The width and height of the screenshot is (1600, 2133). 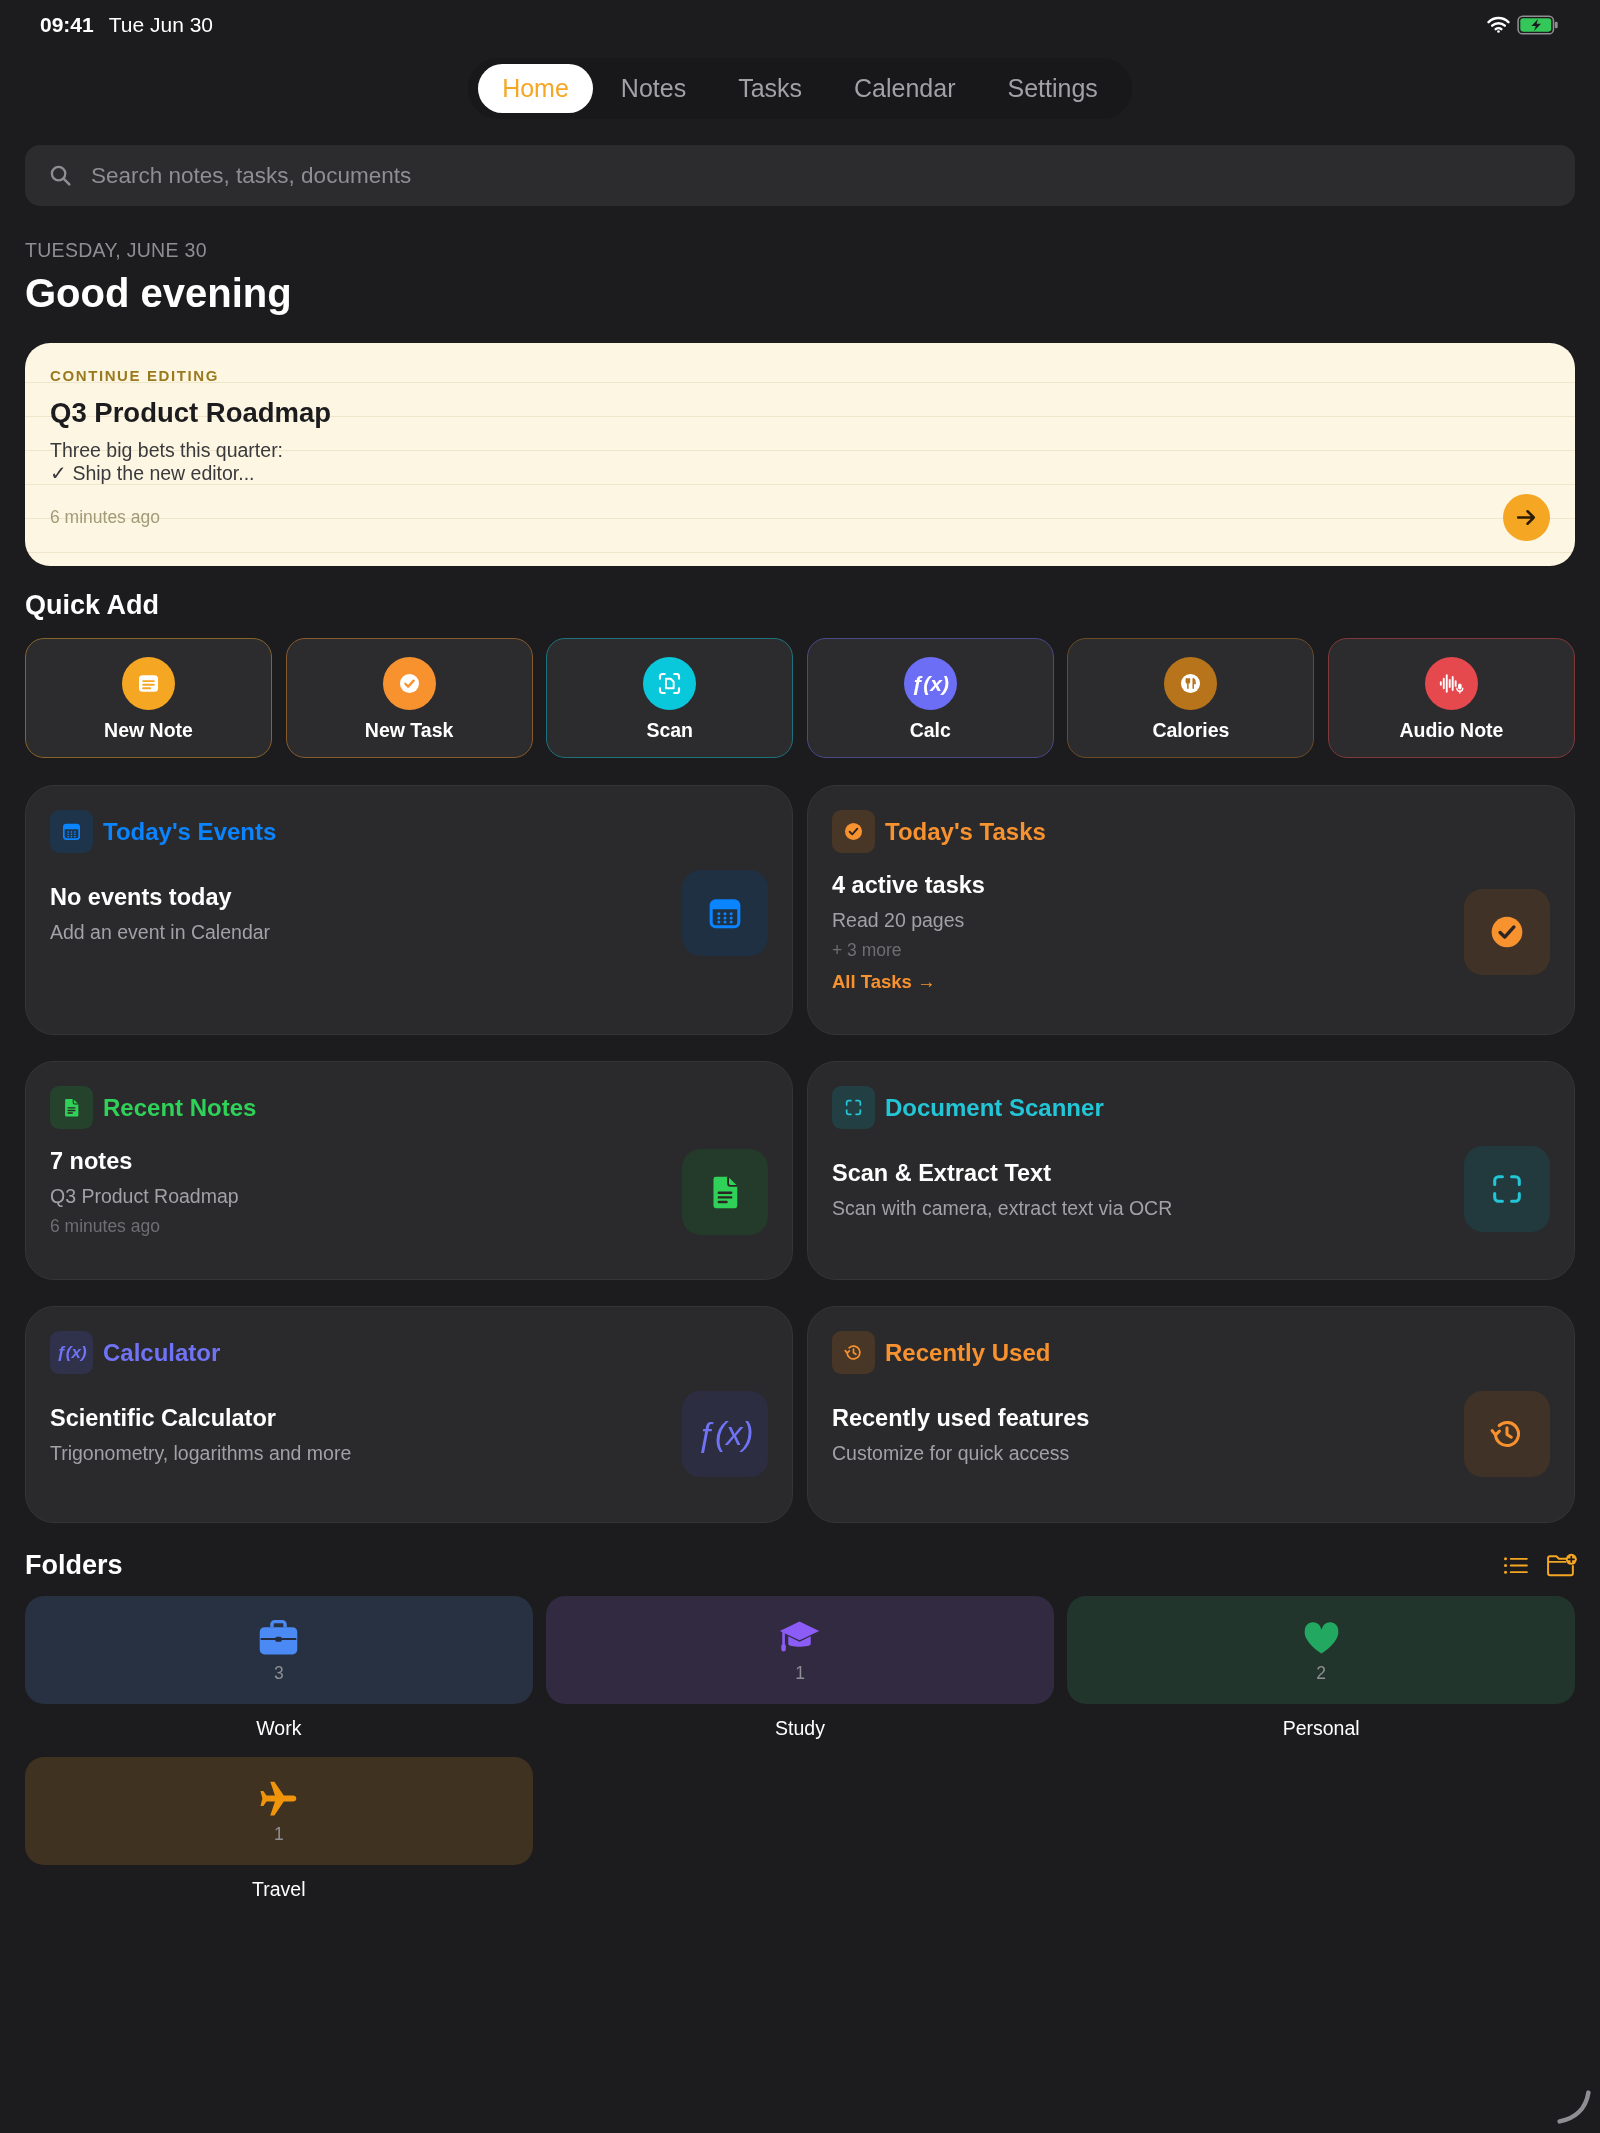 What do you see at coordinates (951, 1453) in the screenshot?
I see `card-subtitle: Customize for quick access` at bounding box center [951, 1453].